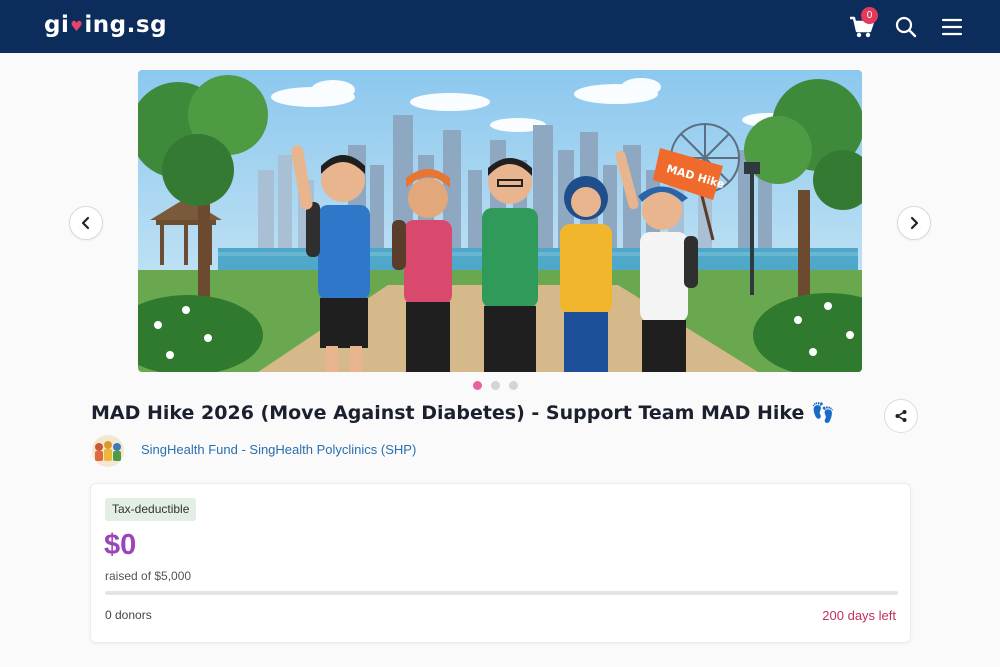 This screenshot has width=1000, height=667. I want to click on carousel-prev-button, so click(86, 223).